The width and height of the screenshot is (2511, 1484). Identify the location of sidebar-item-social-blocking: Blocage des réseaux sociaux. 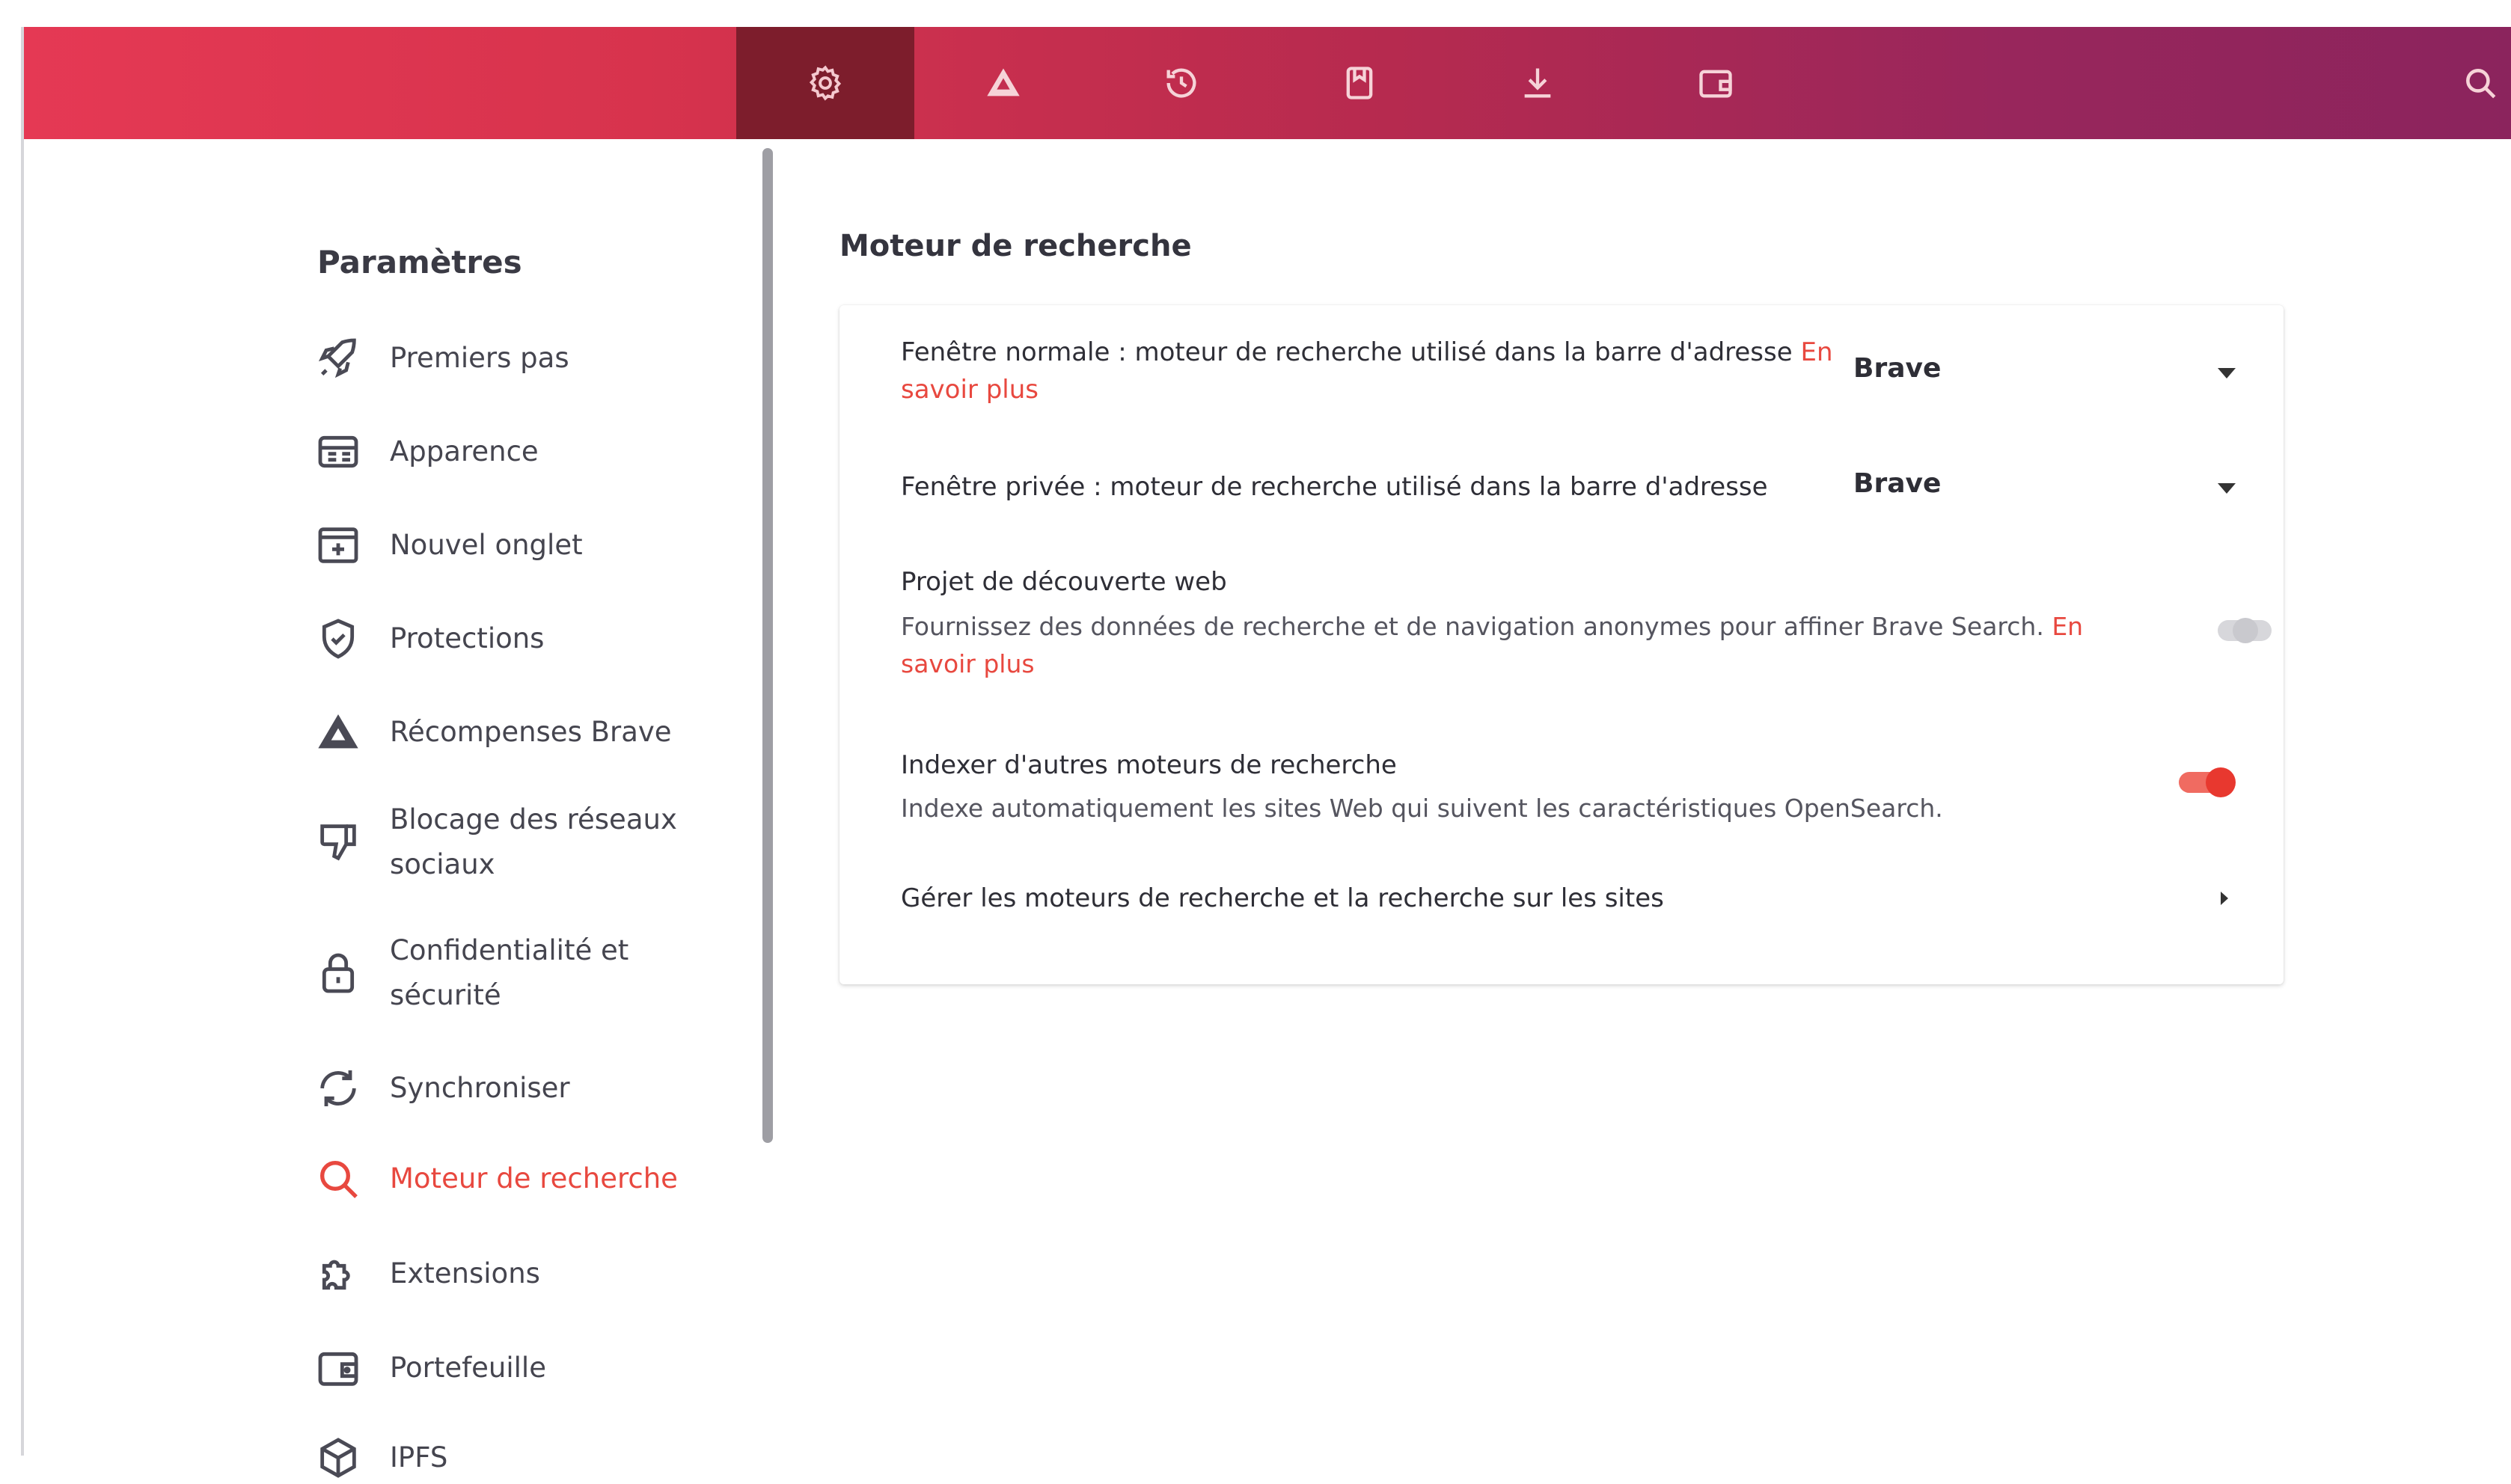
(536, 842).